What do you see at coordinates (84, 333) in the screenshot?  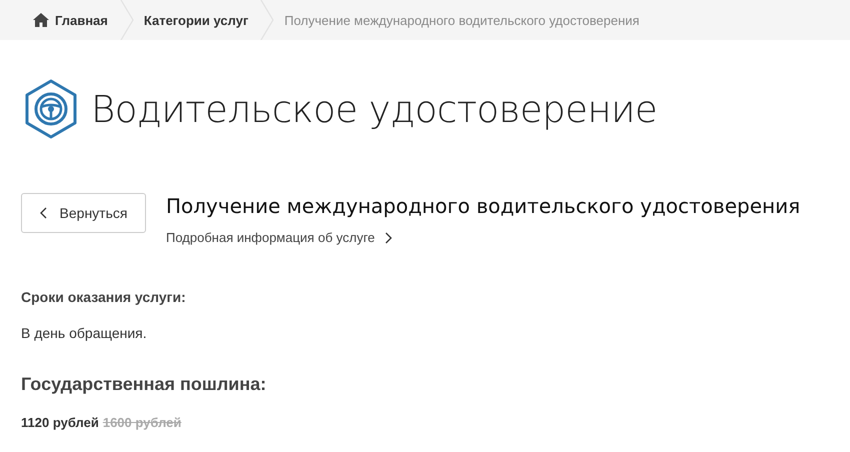 I see `section-text: В день обращения.` at bounding box center [84, 333].